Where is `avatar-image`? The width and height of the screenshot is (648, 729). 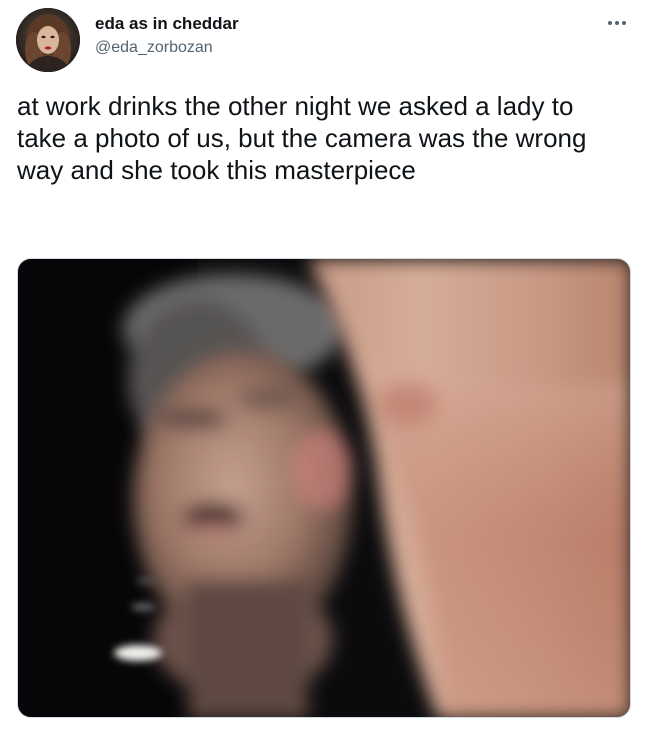
avatar-image is located at coordinates (48, 40).